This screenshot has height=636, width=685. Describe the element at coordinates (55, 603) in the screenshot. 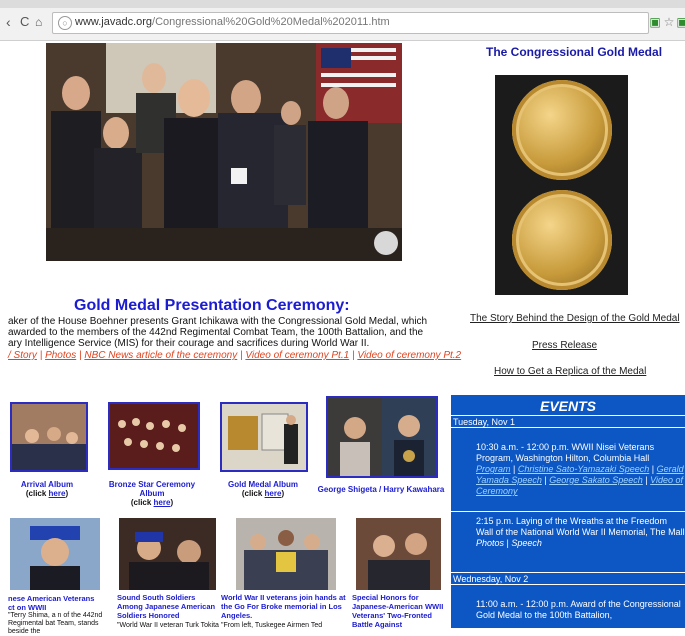

I see `news-1-title: nese American Veterans ct on WWII` at that location.